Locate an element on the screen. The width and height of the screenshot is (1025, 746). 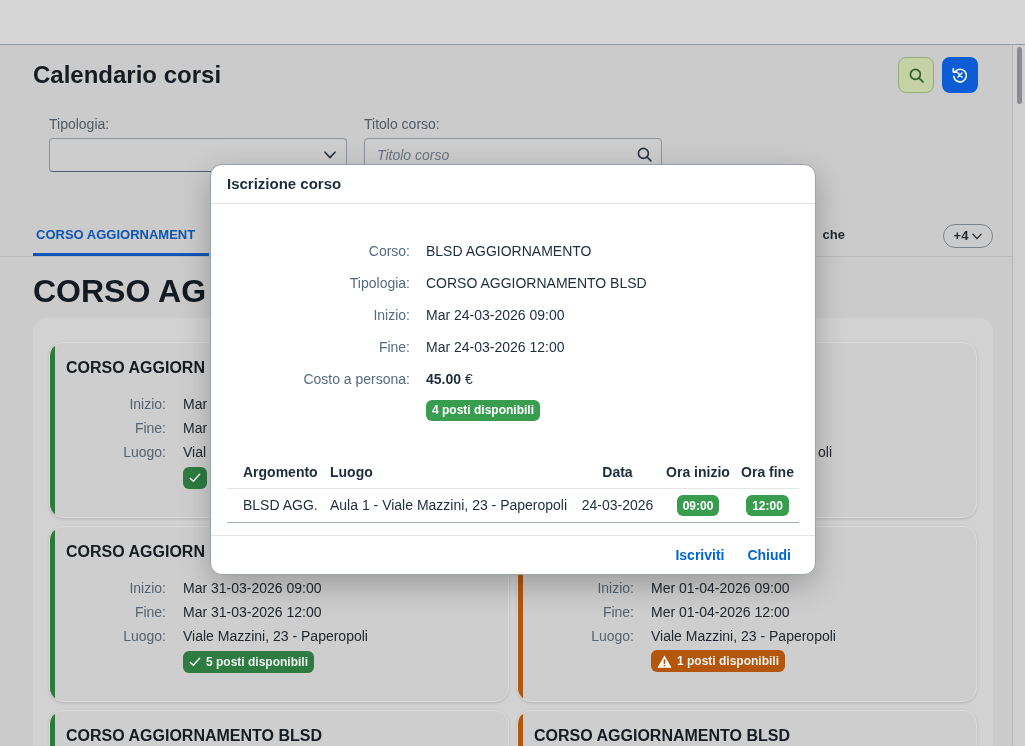
detail-value: BLSD AGGIORNAMENTO is located at coordinates (509, 251).